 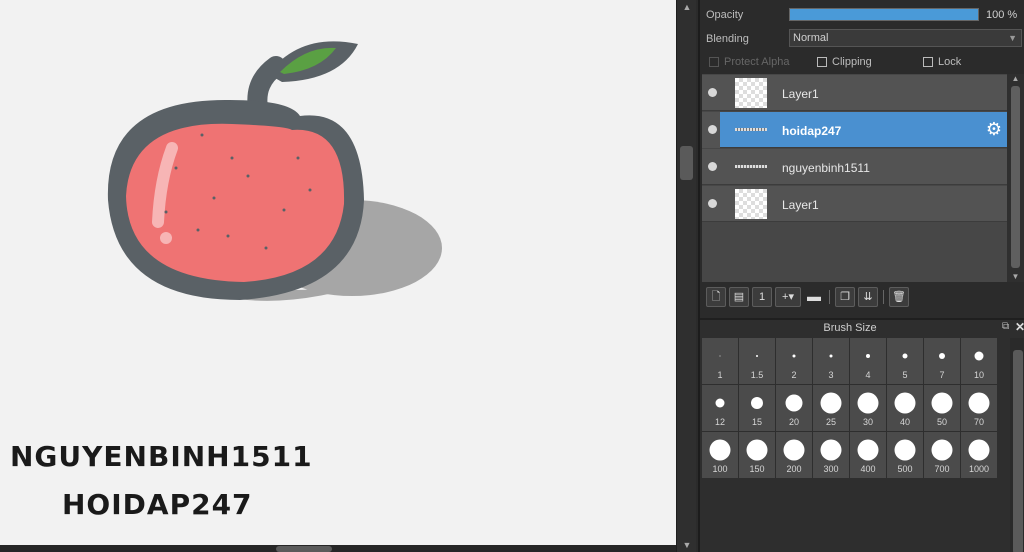 What do you see at coordinates (793, 422) in the screenshot?
I see `brush-size-label: 20` at bounding box center [793, 422].